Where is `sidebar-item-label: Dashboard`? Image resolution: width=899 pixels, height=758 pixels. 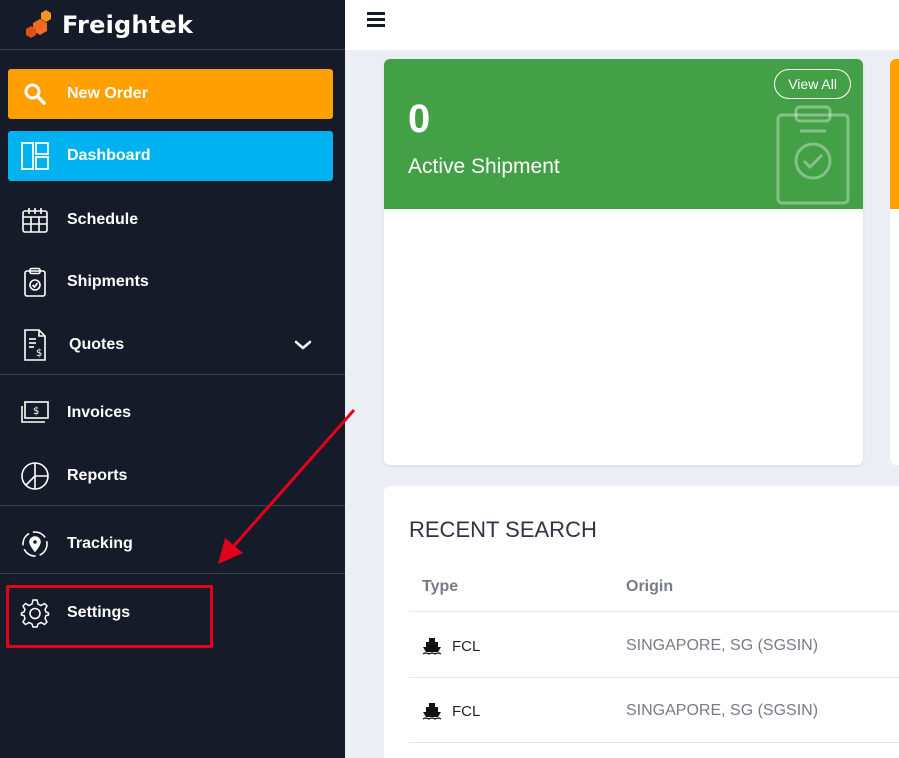
sidebar-item-label: Dashboard is located at coordinates (109, 155).